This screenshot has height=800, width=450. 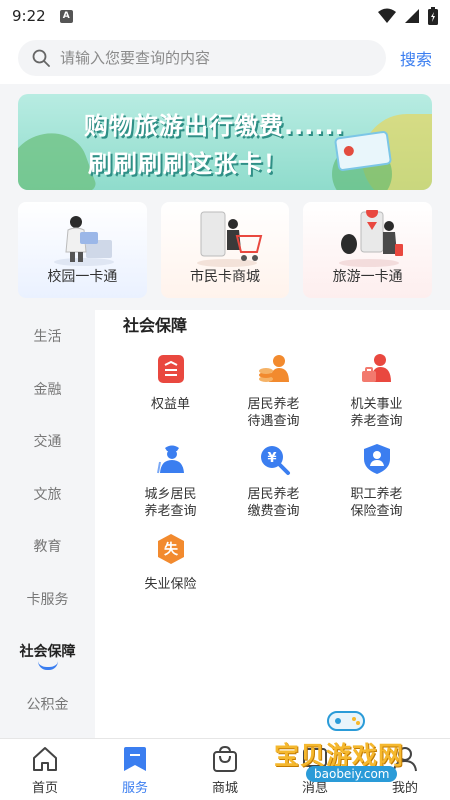 What do you see at coordinates (170, 584) in the screenshot?
I see `service-label: 失业保险` at bounding box center [170, 584].